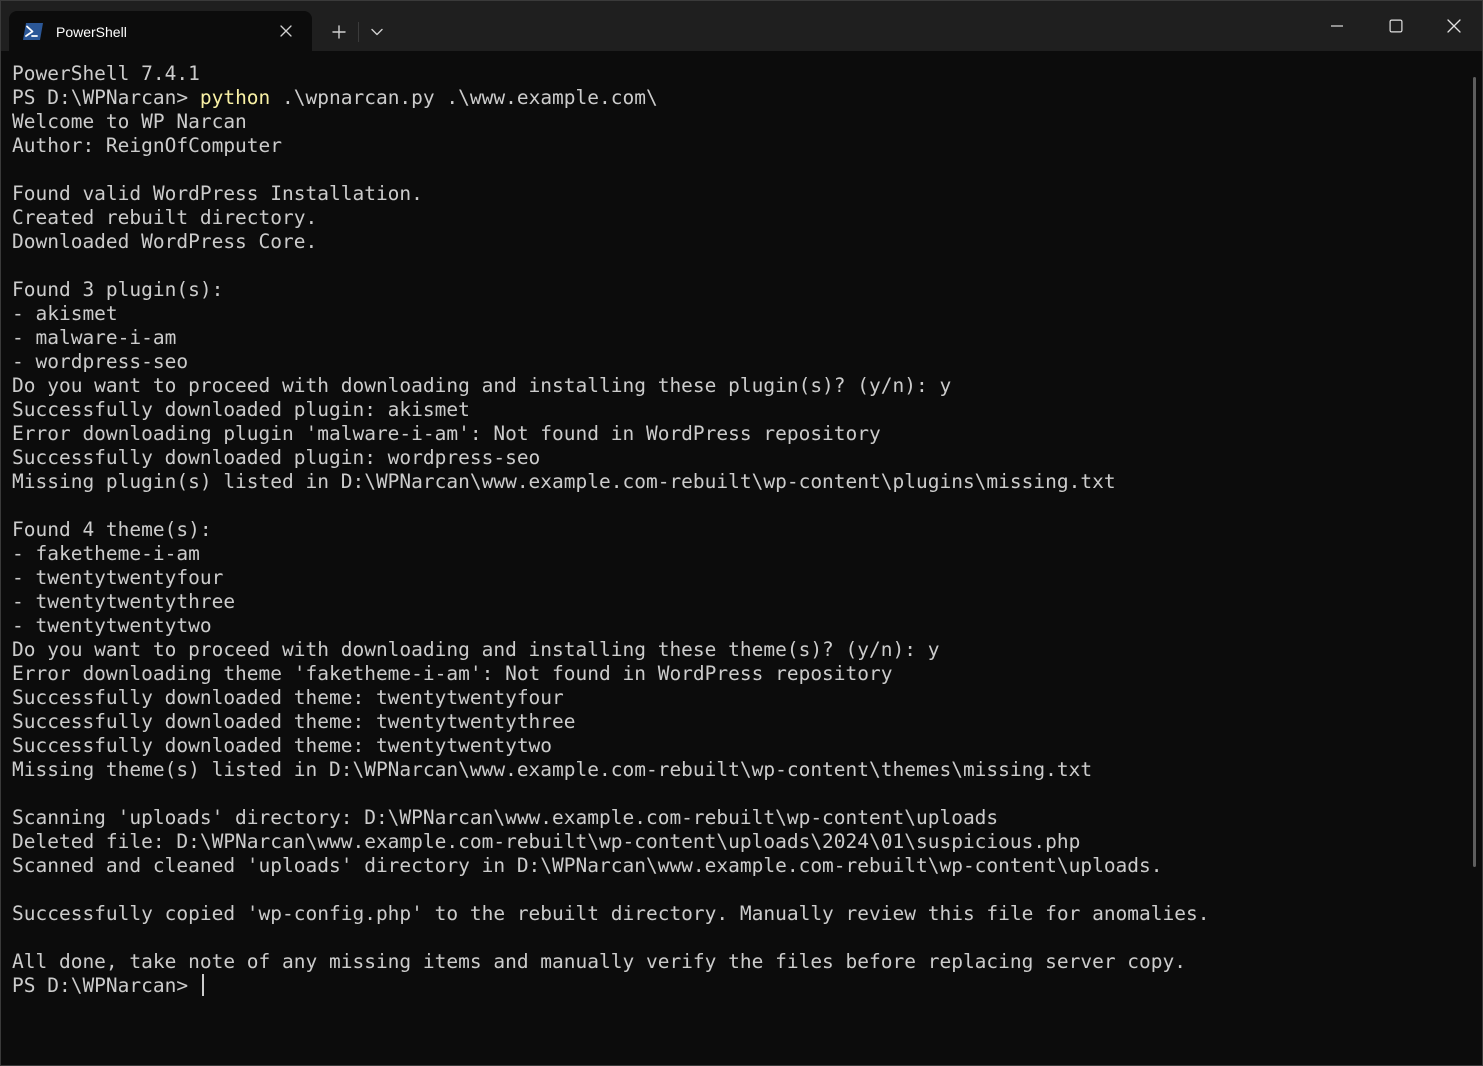  What do you see at coordinates (129, 121) in the screenshot?
I see `output-line: Welcome to WP Narcan` at bounding box center [129, 121].